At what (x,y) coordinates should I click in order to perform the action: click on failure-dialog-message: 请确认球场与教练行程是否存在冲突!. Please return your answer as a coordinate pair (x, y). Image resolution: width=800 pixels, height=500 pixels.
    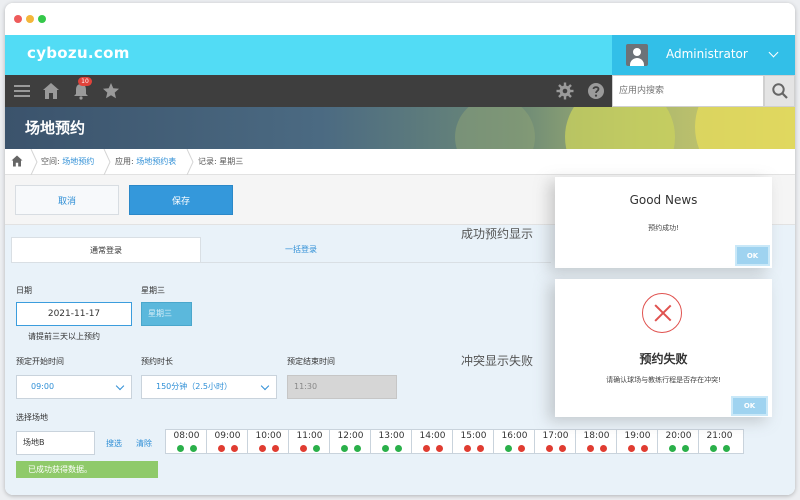
    Looking at the image, I should click on (663, 380).